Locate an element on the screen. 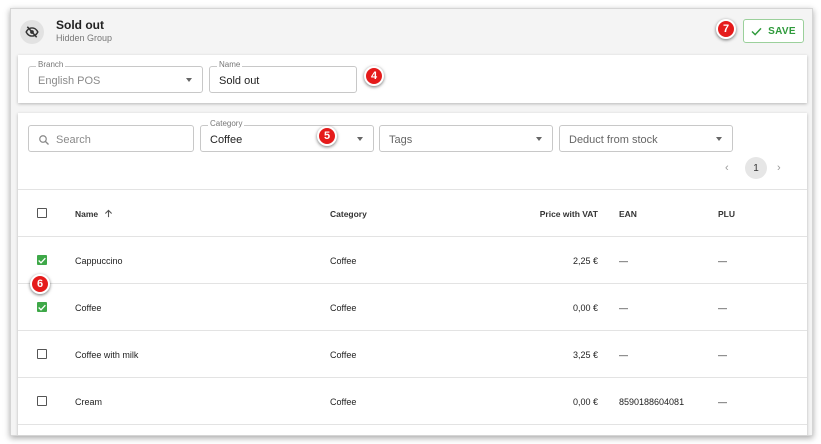 The image size is (821, 444). row-price: 3,25 € is located at coordinates (585, 355).